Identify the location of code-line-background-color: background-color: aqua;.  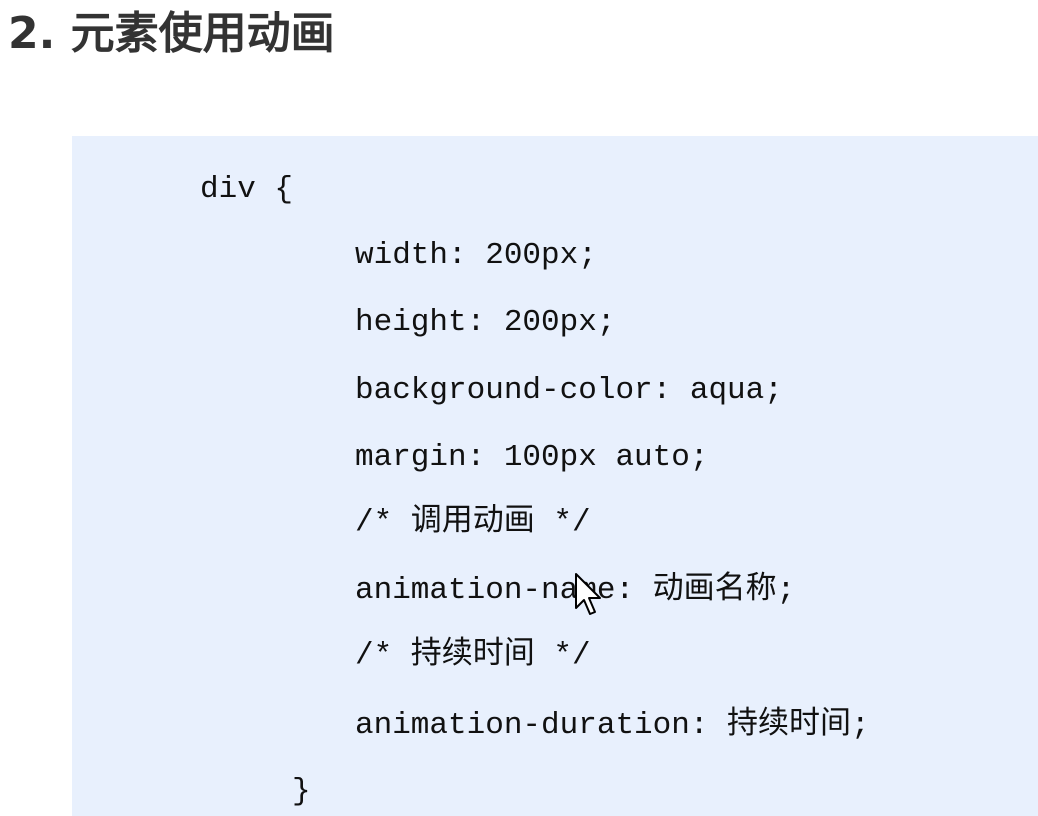
(569, 390).